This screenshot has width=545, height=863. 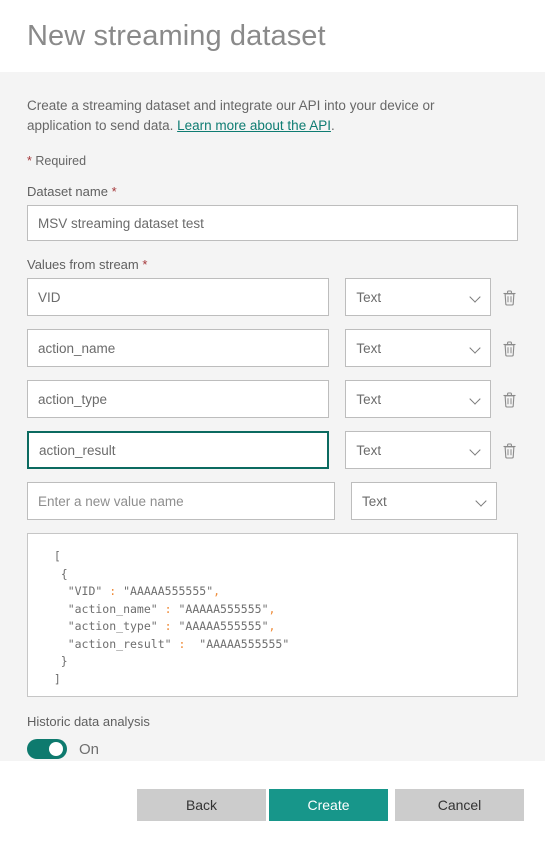 I want to click on value-type-select-4: TextNumberDateTimeBoolean, so click(x=424, y=501).